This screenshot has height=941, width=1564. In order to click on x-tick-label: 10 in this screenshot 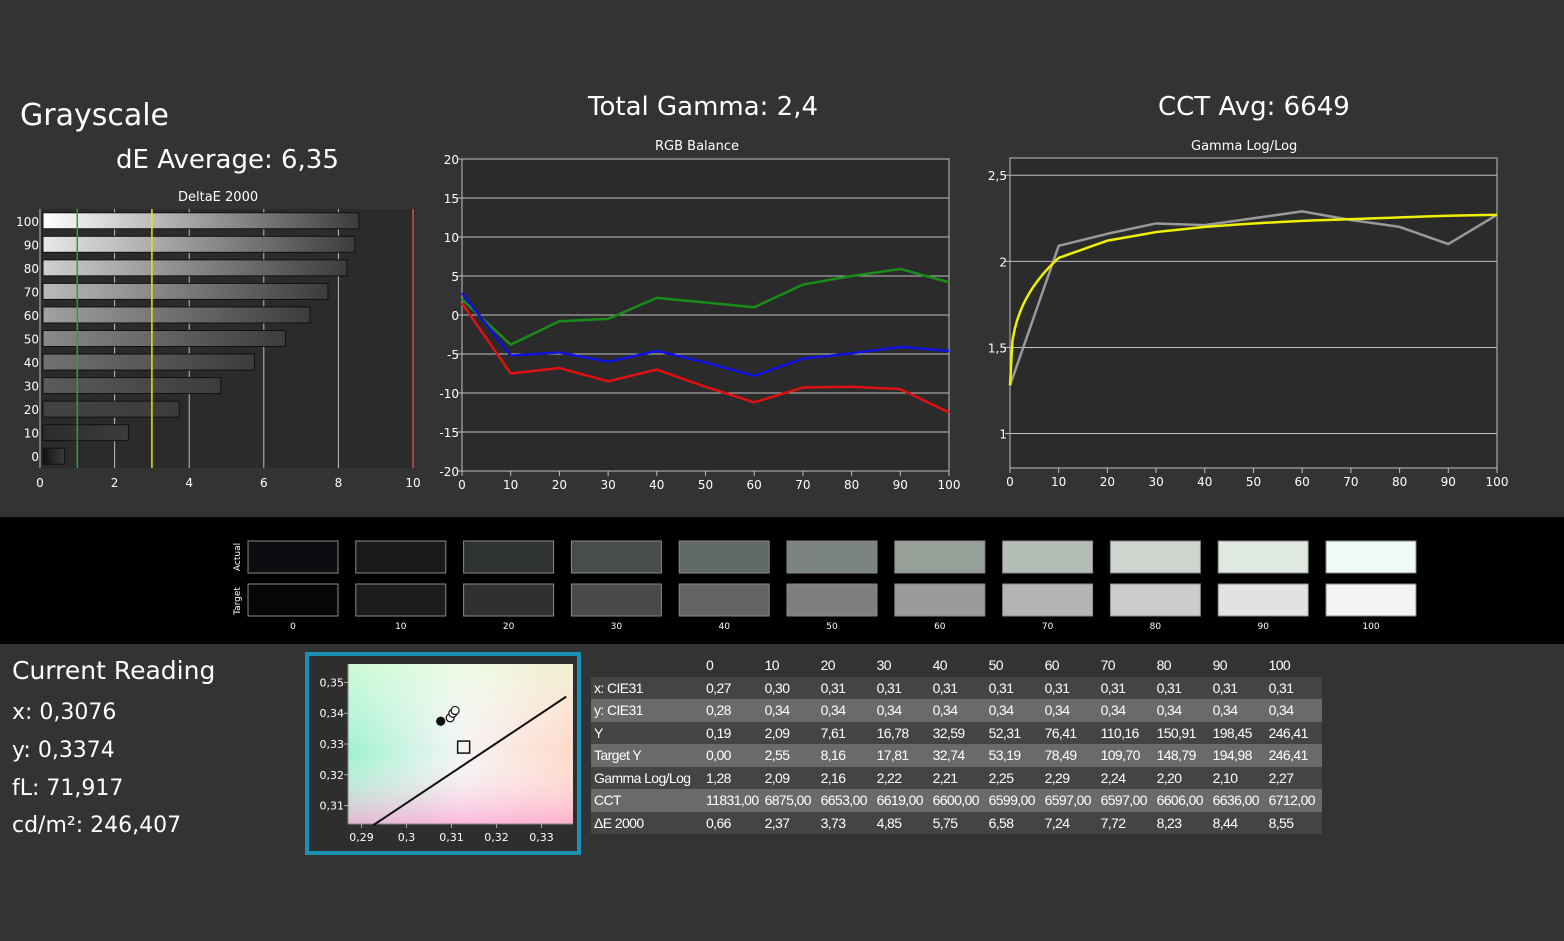, I will do `click(1058, 482)`.